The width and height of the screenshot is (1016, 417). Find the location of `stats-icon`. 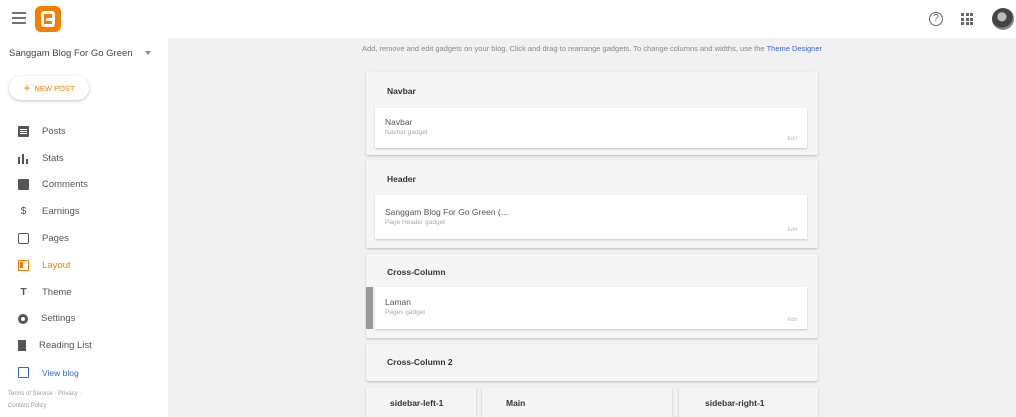

stats-icon is located at coordinates (23, 158).